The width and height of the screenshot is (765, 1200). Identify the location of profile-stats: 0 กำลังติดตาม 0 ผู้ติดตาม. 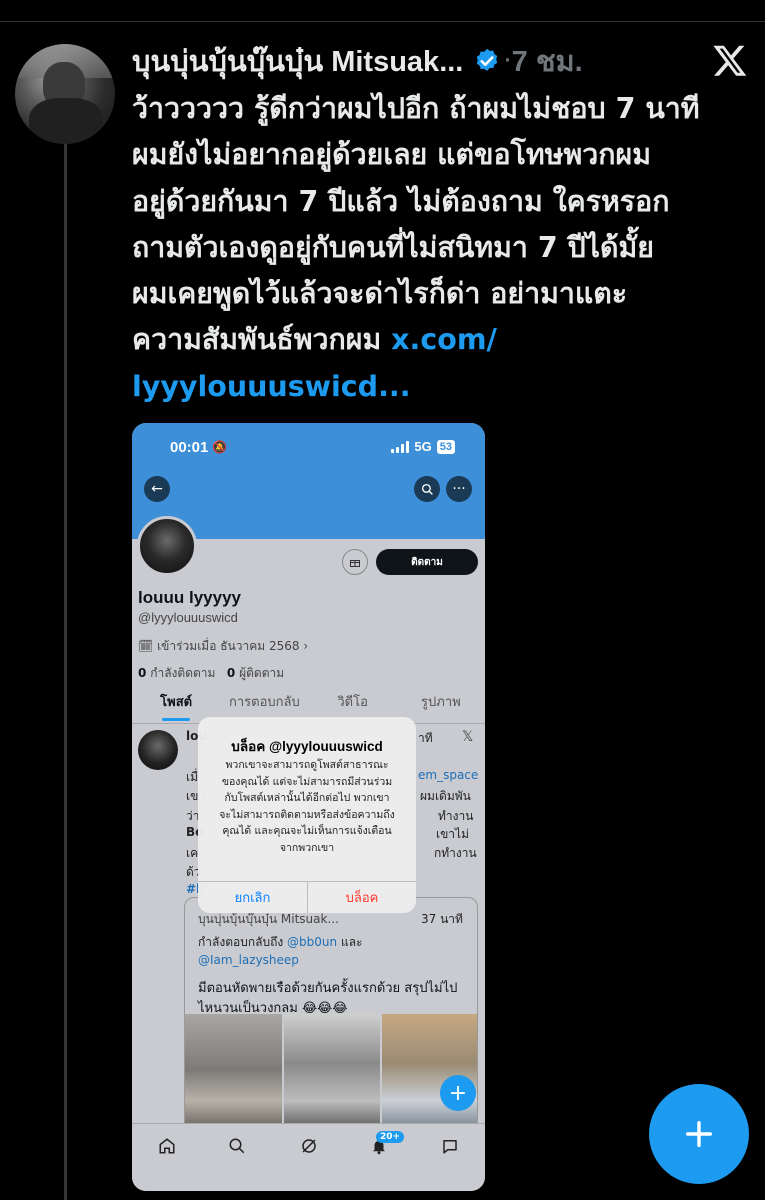
(211, 673).